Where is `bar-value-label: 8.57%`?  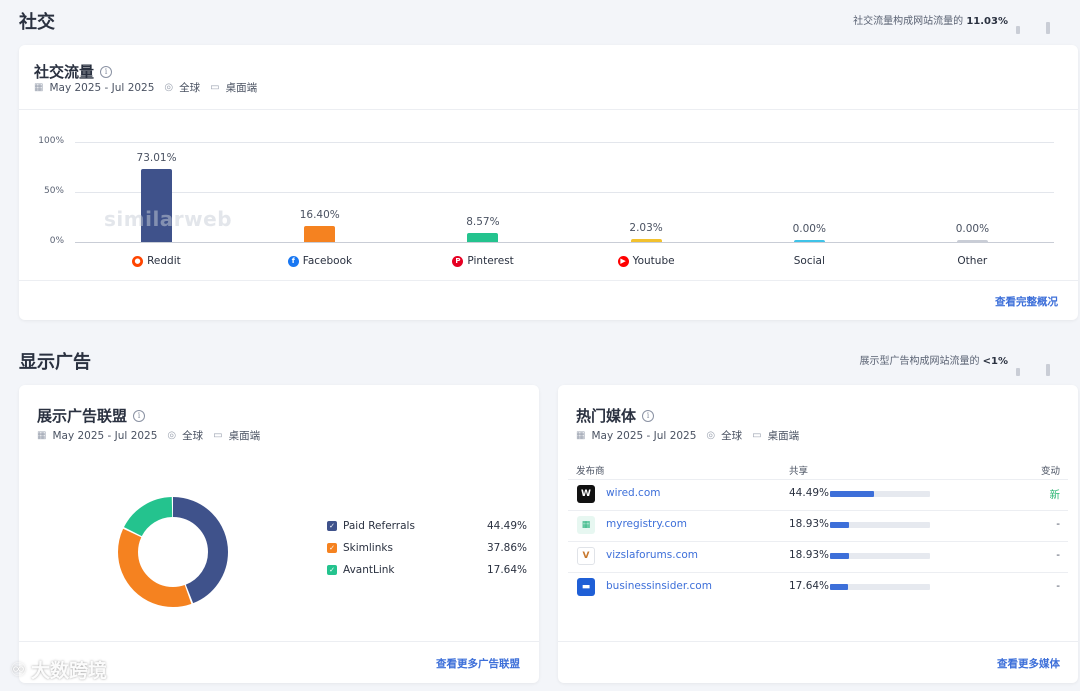 bar-value-label: 8.57% is located at coordinates (483, 222).